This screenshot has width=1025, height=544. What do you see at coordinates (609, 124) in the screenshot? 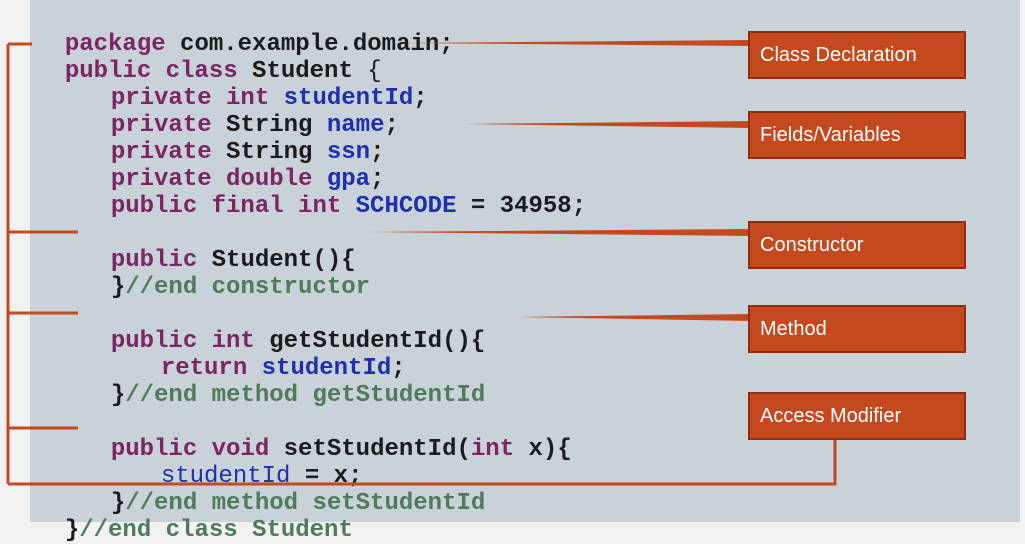
I see `fields-pointer` at bounding box center [609, 124].